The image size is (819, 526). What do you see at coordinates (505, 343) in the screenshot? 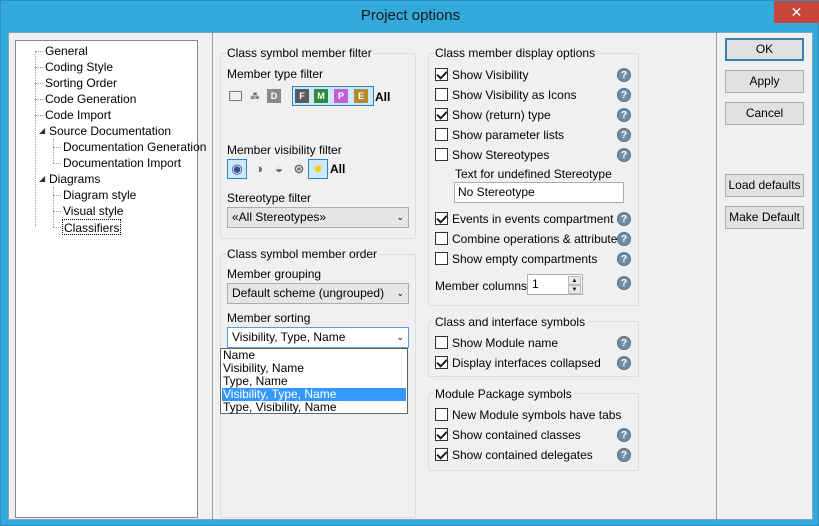
I see `checkbox-label: Show Module name` at bounding box center [505, 343].